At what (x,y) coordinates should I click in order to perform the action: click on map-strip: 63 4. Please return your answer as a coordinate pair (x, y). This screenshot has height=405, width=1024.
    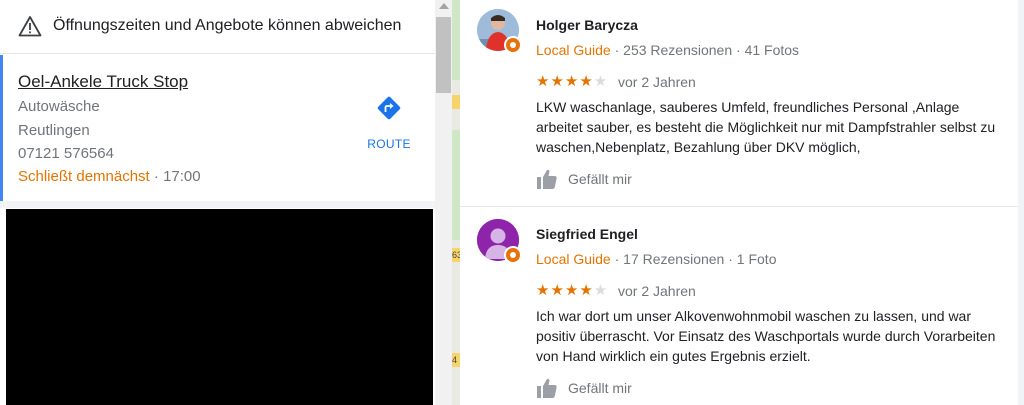
    Looking at the image, I should click on (456, 202).